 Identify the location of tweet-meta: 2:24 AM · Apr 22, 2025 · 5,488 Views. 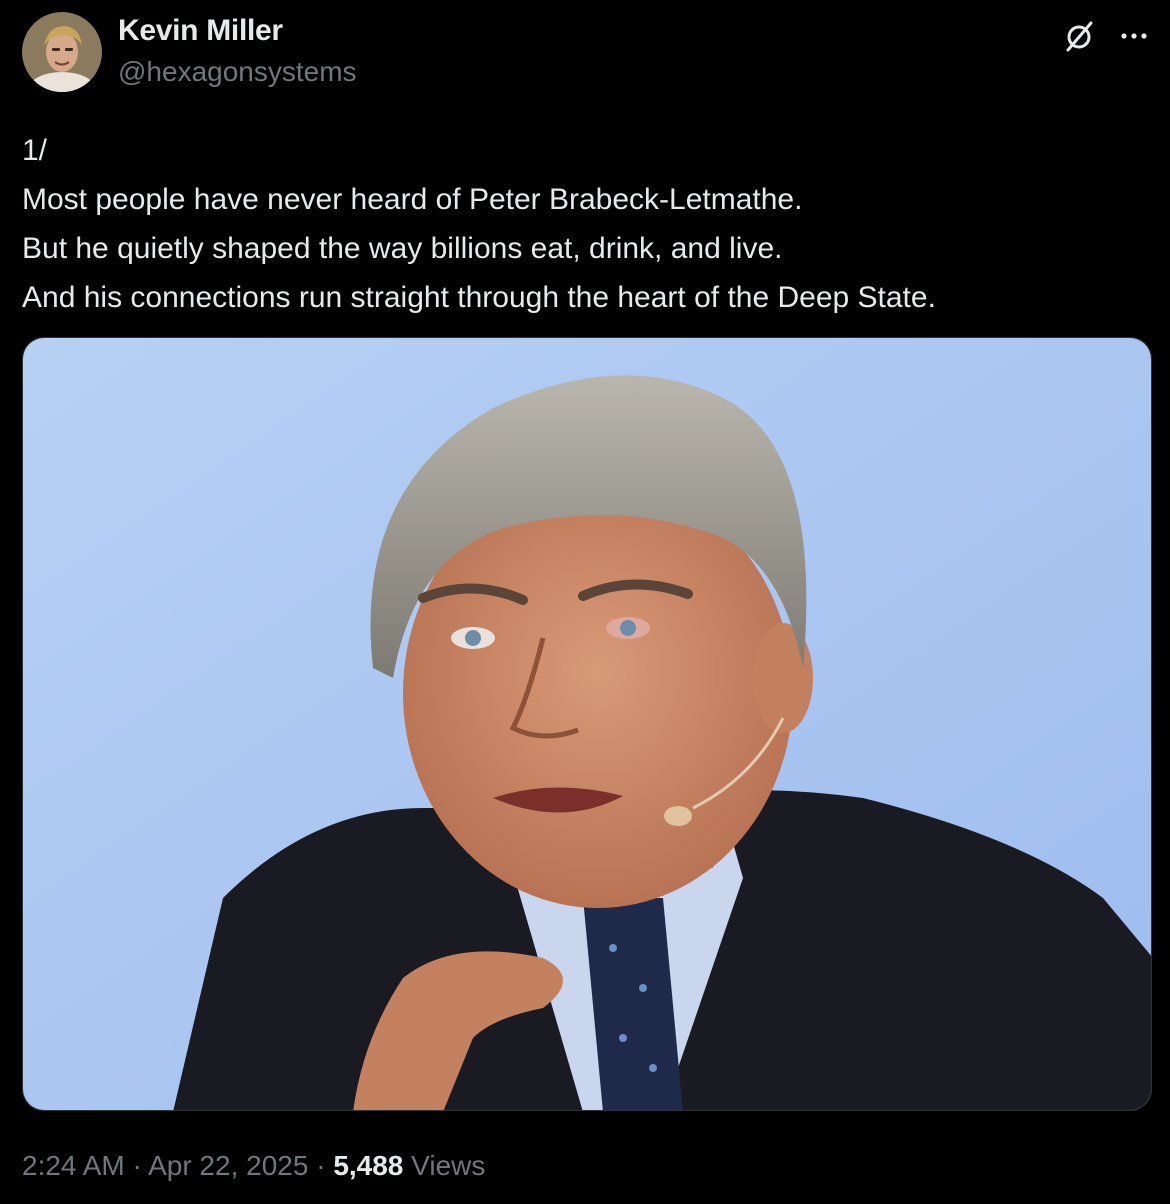
(253, 1166).